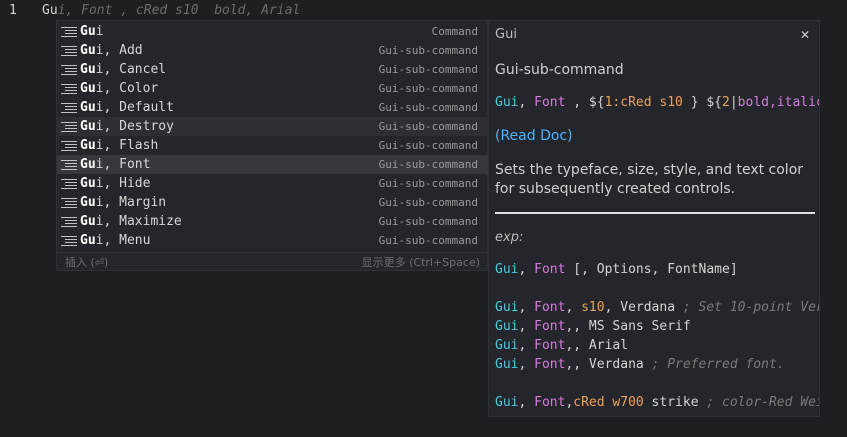 The image size is (847, 437). Describe the element at coordinates (805, 34) in the screenshot. I see `close-icon: ✕` at that location.